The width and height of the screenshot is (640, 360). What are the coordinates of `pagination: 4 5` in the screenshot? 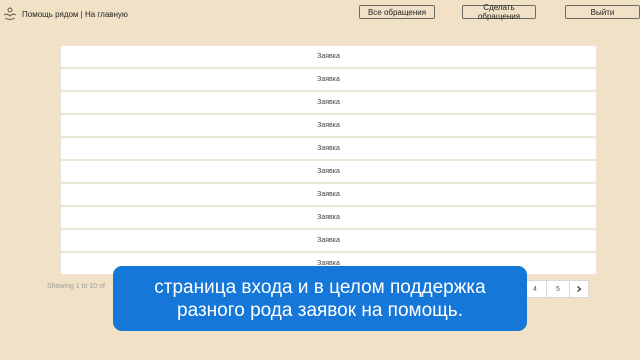 It's located at (556, 289).